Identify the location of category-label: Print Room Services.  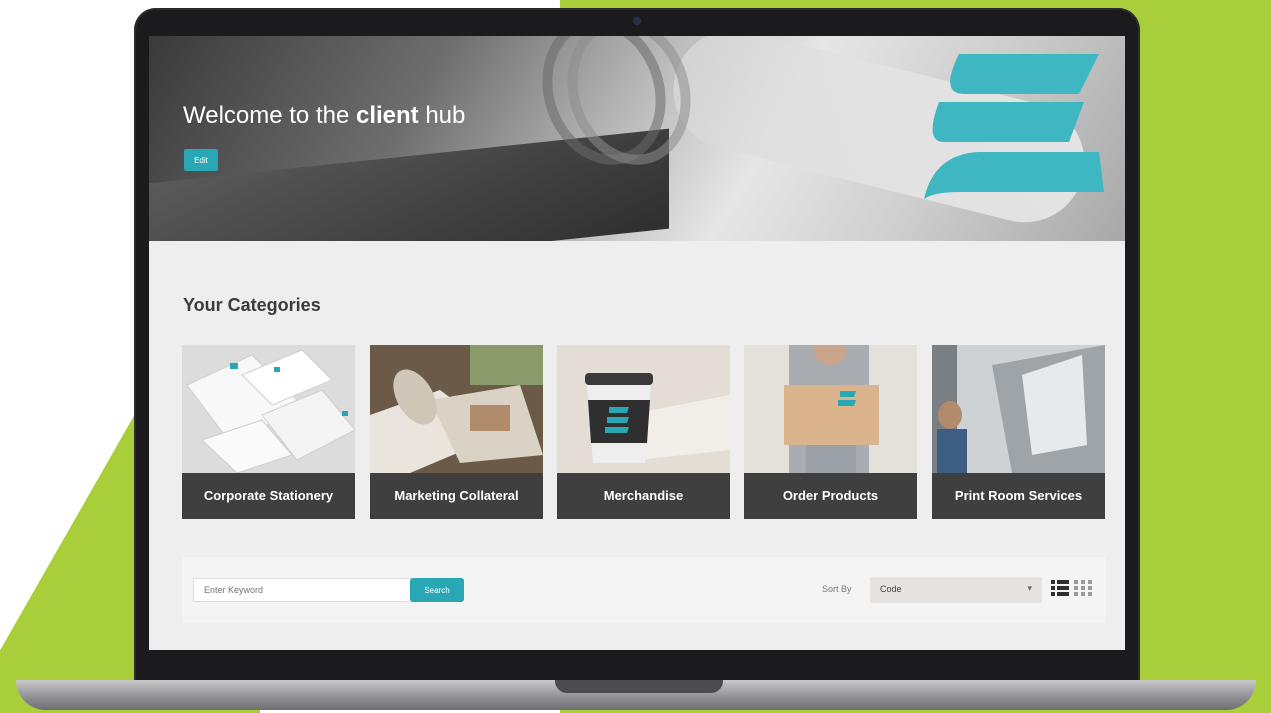
(1018, 496).